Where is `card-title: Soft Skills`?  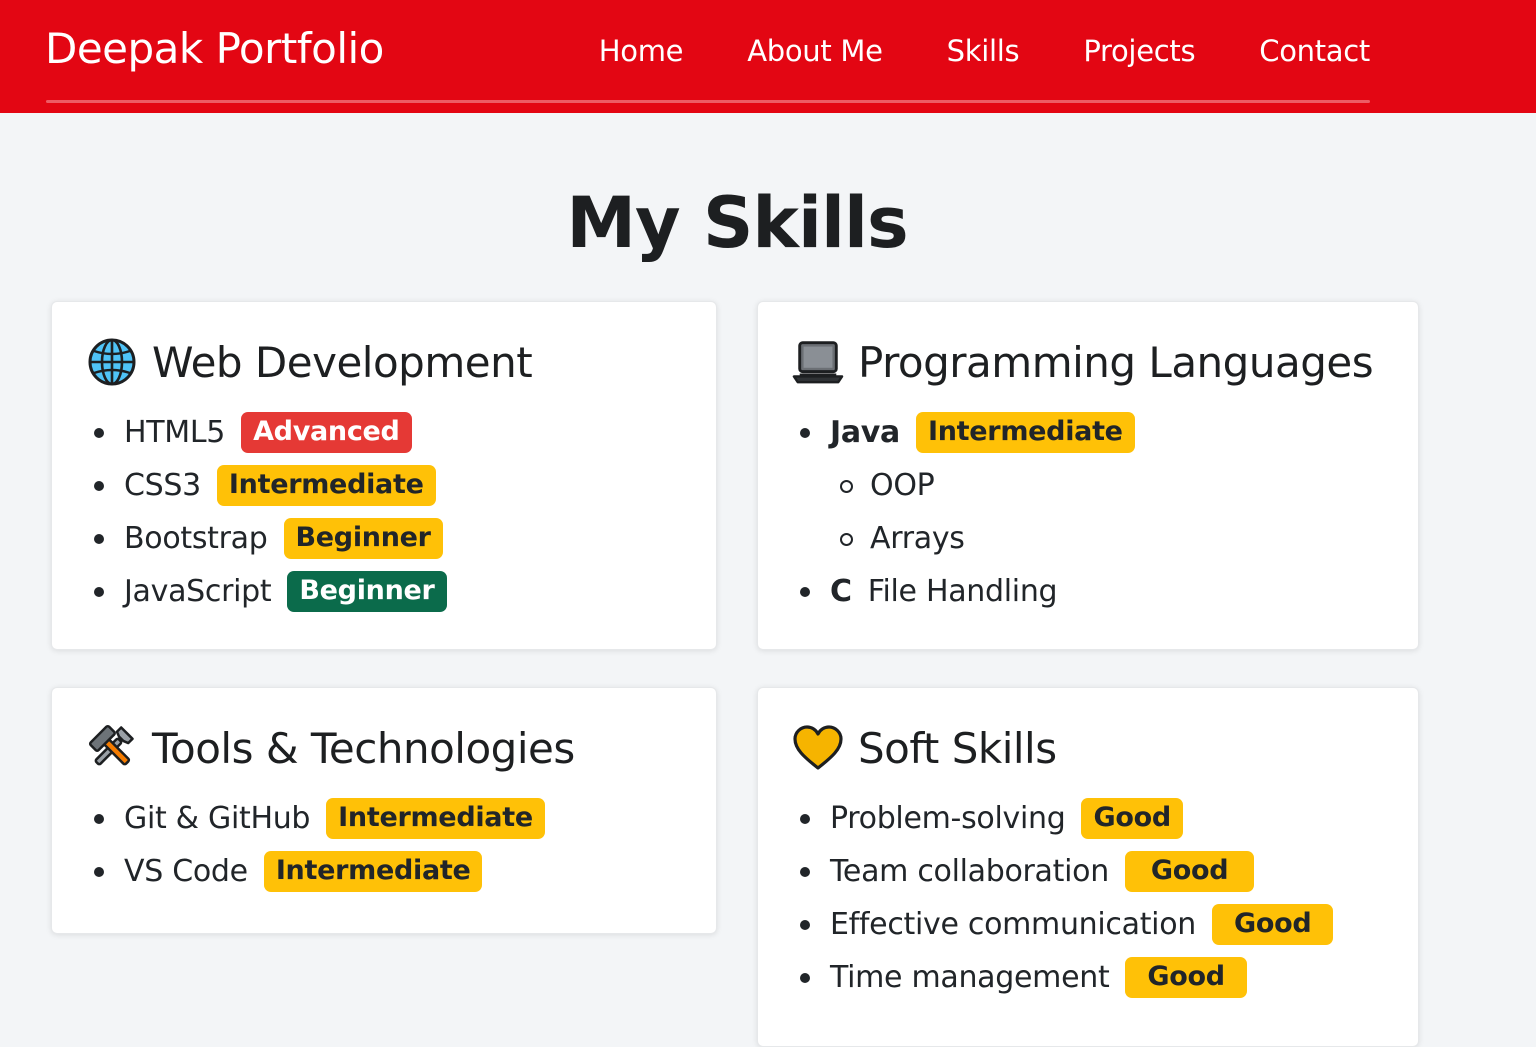 card-title: Soft Skills is located at coordinates (957, 748).